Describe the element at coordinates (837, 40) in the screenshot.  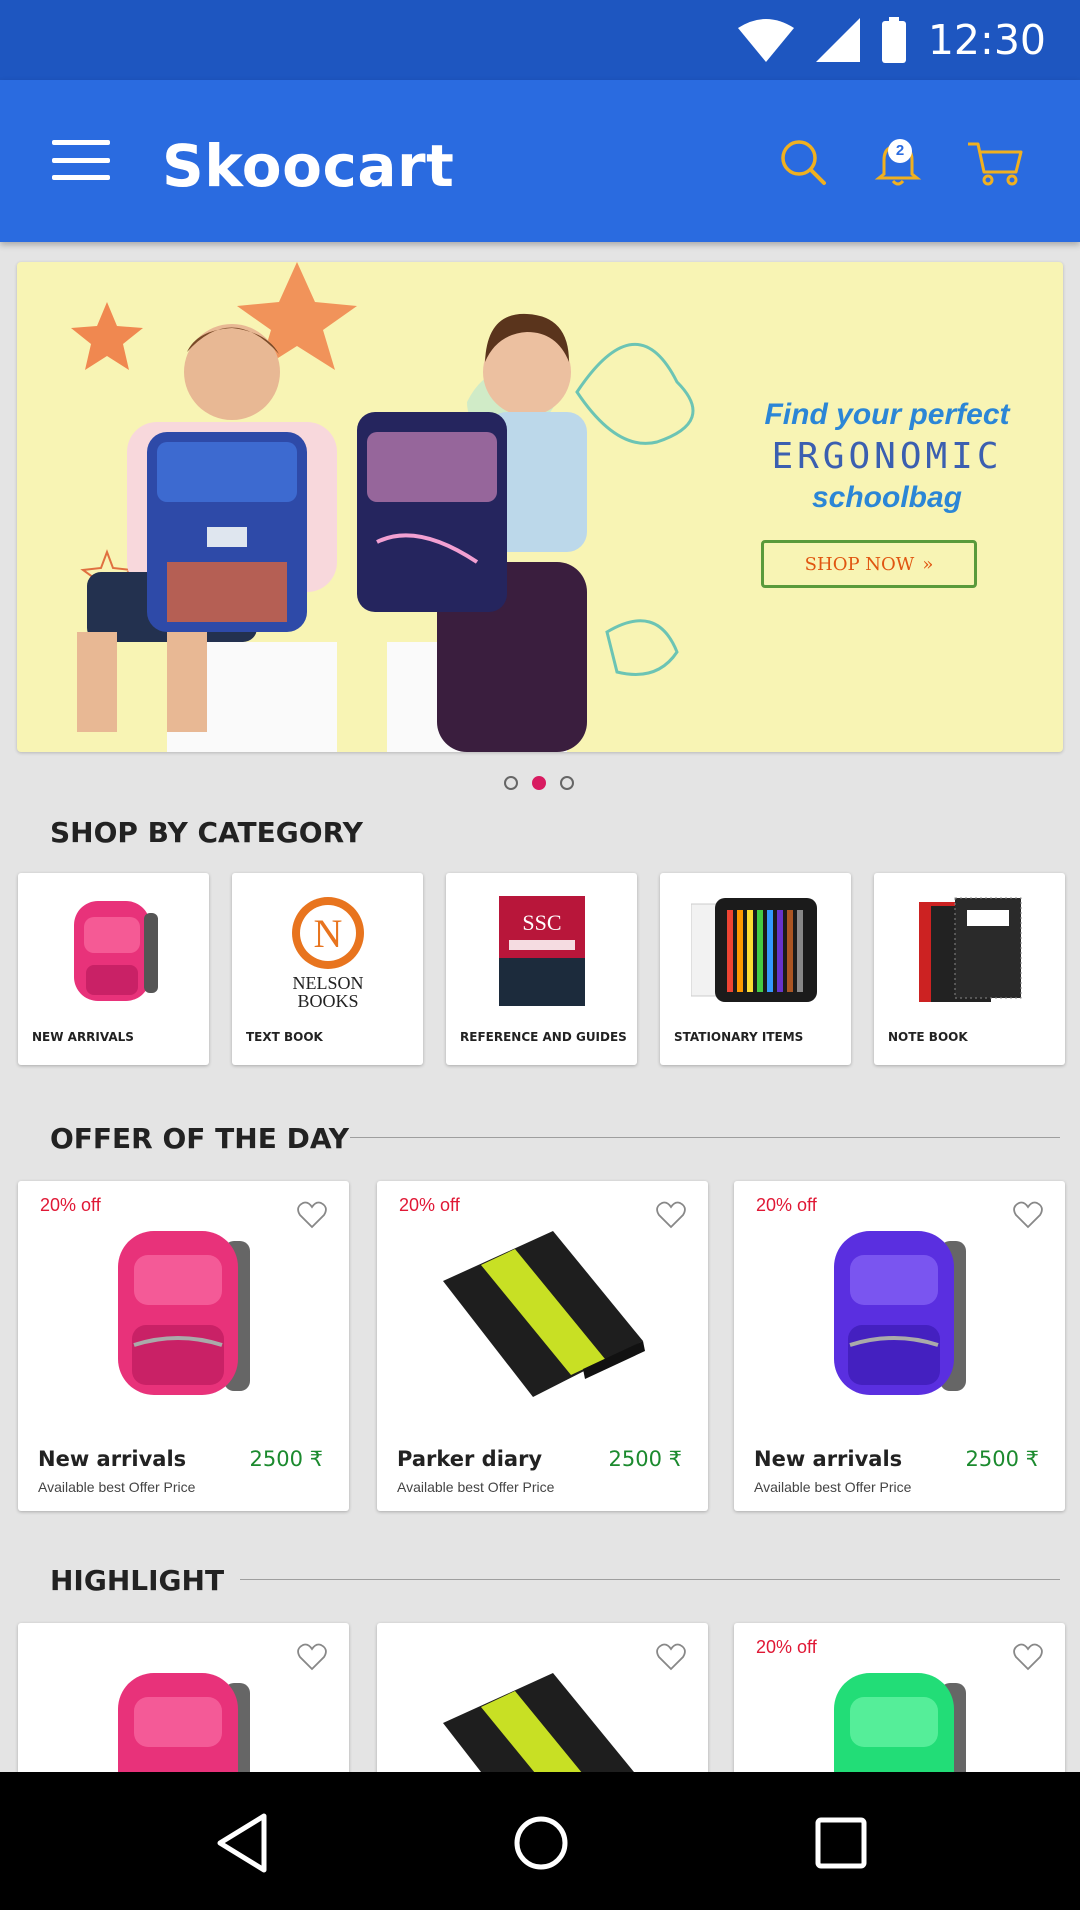
I see `signal-icon` at that location.